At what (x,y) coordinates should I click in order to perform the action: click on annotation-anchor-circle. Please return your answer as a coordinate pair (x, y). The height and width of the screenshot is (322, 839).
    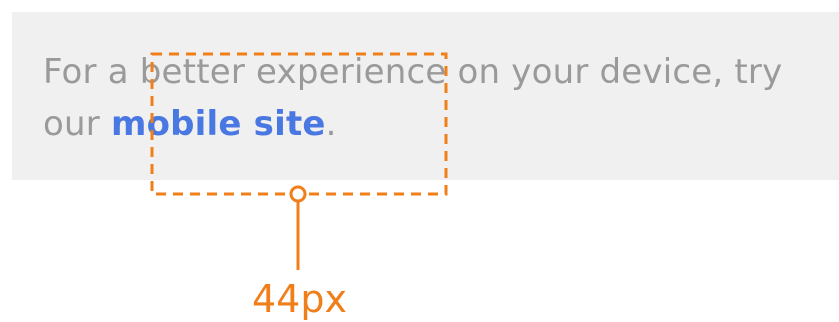
    Looking at the image, I should click on (298, 194).